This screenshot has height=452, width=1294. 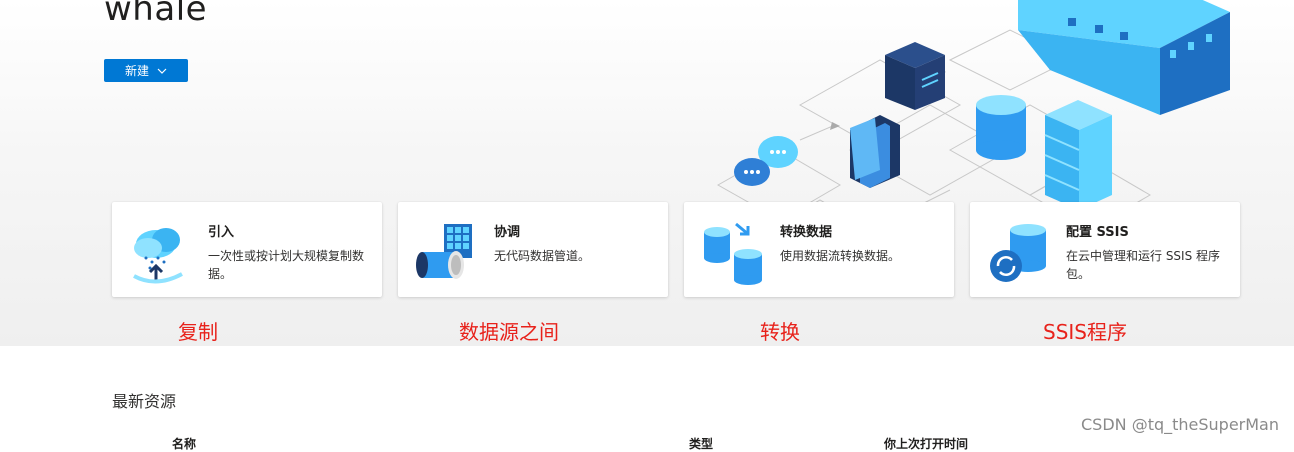 I want to click on card-description: 一次性或按计划大规模复制数据。, so click(x=286, y=265).